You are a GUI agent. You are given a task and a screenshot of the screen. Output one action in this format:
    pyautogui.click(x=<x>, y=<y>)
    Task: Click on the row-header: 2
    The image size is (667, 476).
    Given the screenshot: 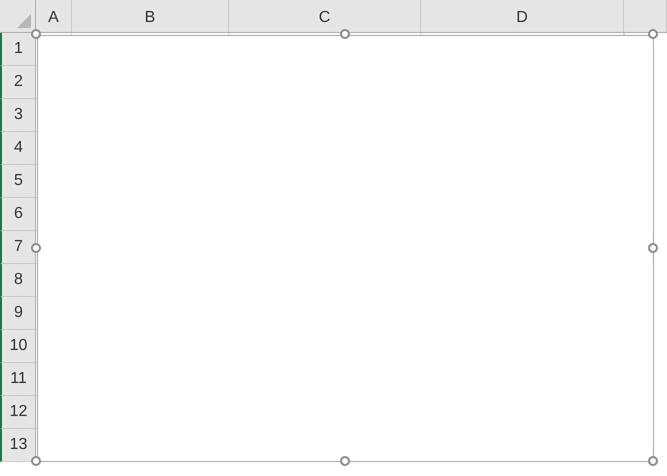 What is the action you would take?
    pyautogui.click(x=18, y=82)
    